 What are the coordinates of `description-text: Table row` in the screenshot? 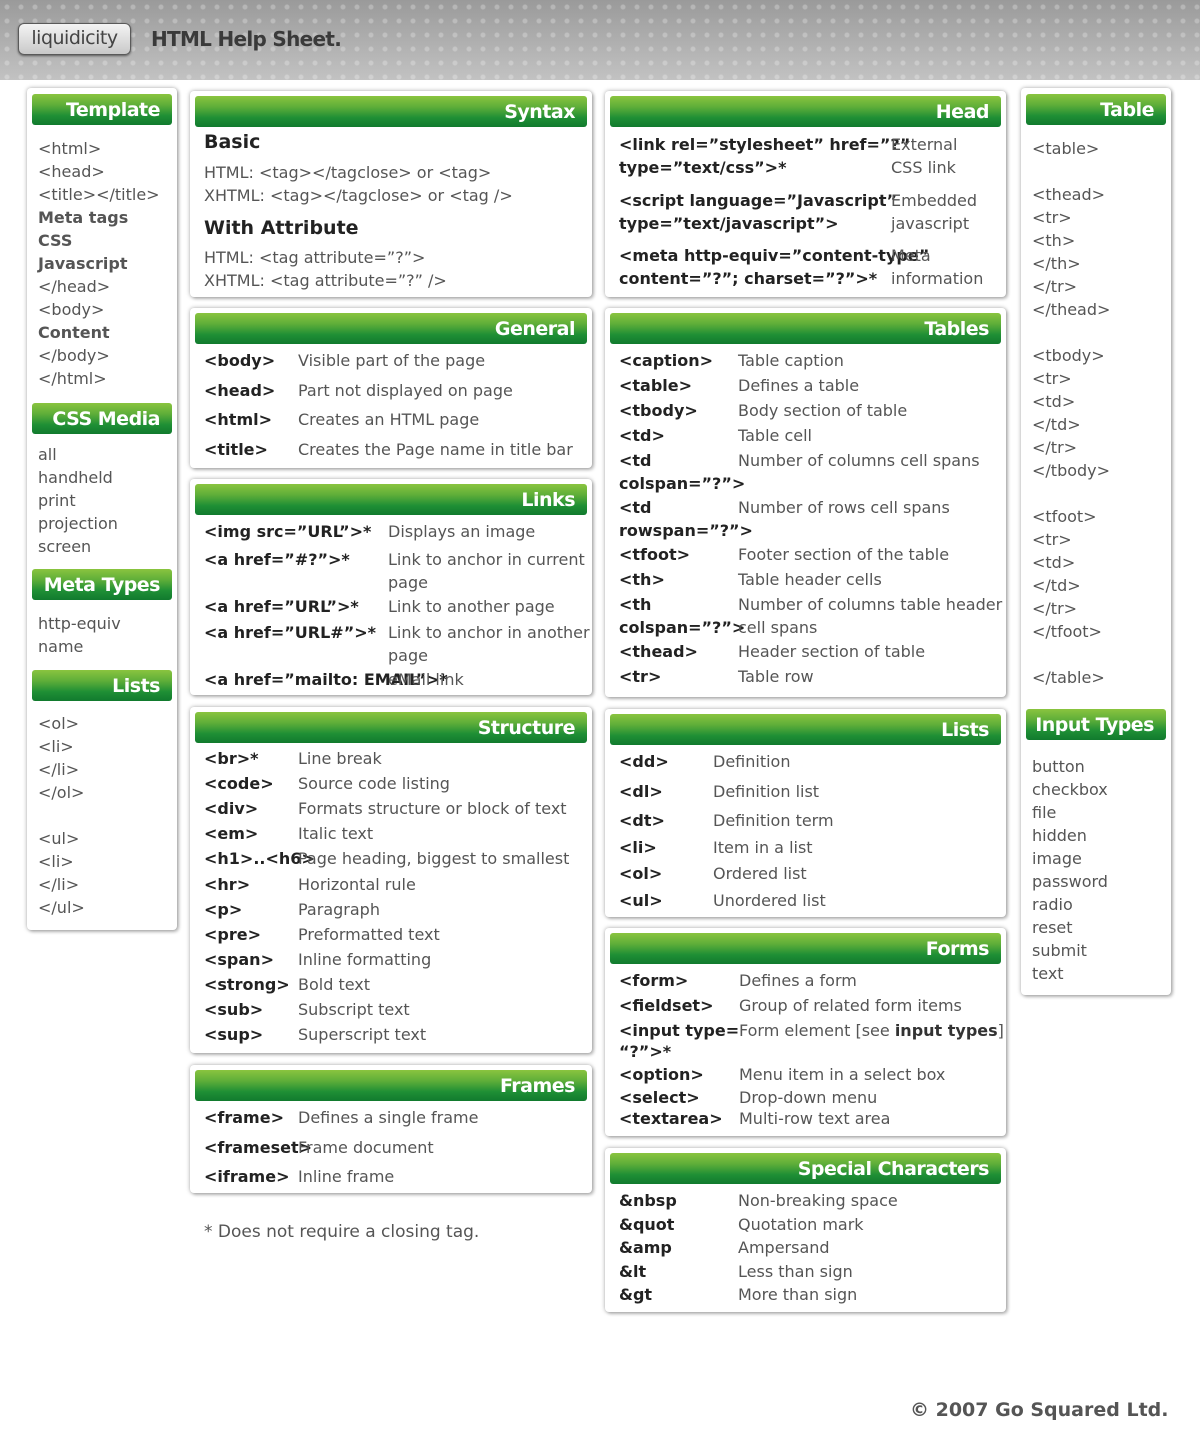 It's located at (776, 676).